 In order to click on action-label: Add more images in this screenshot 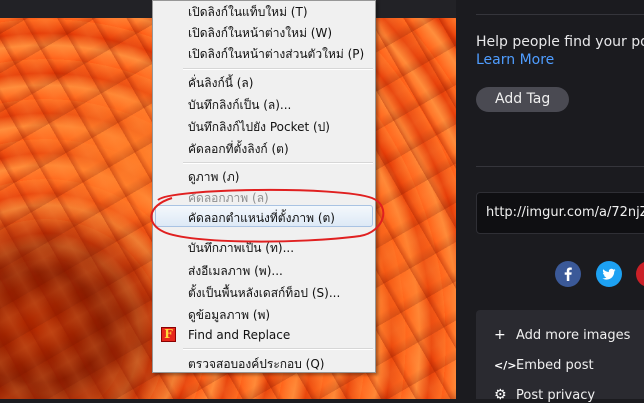, I will do `click(573, 335)`.